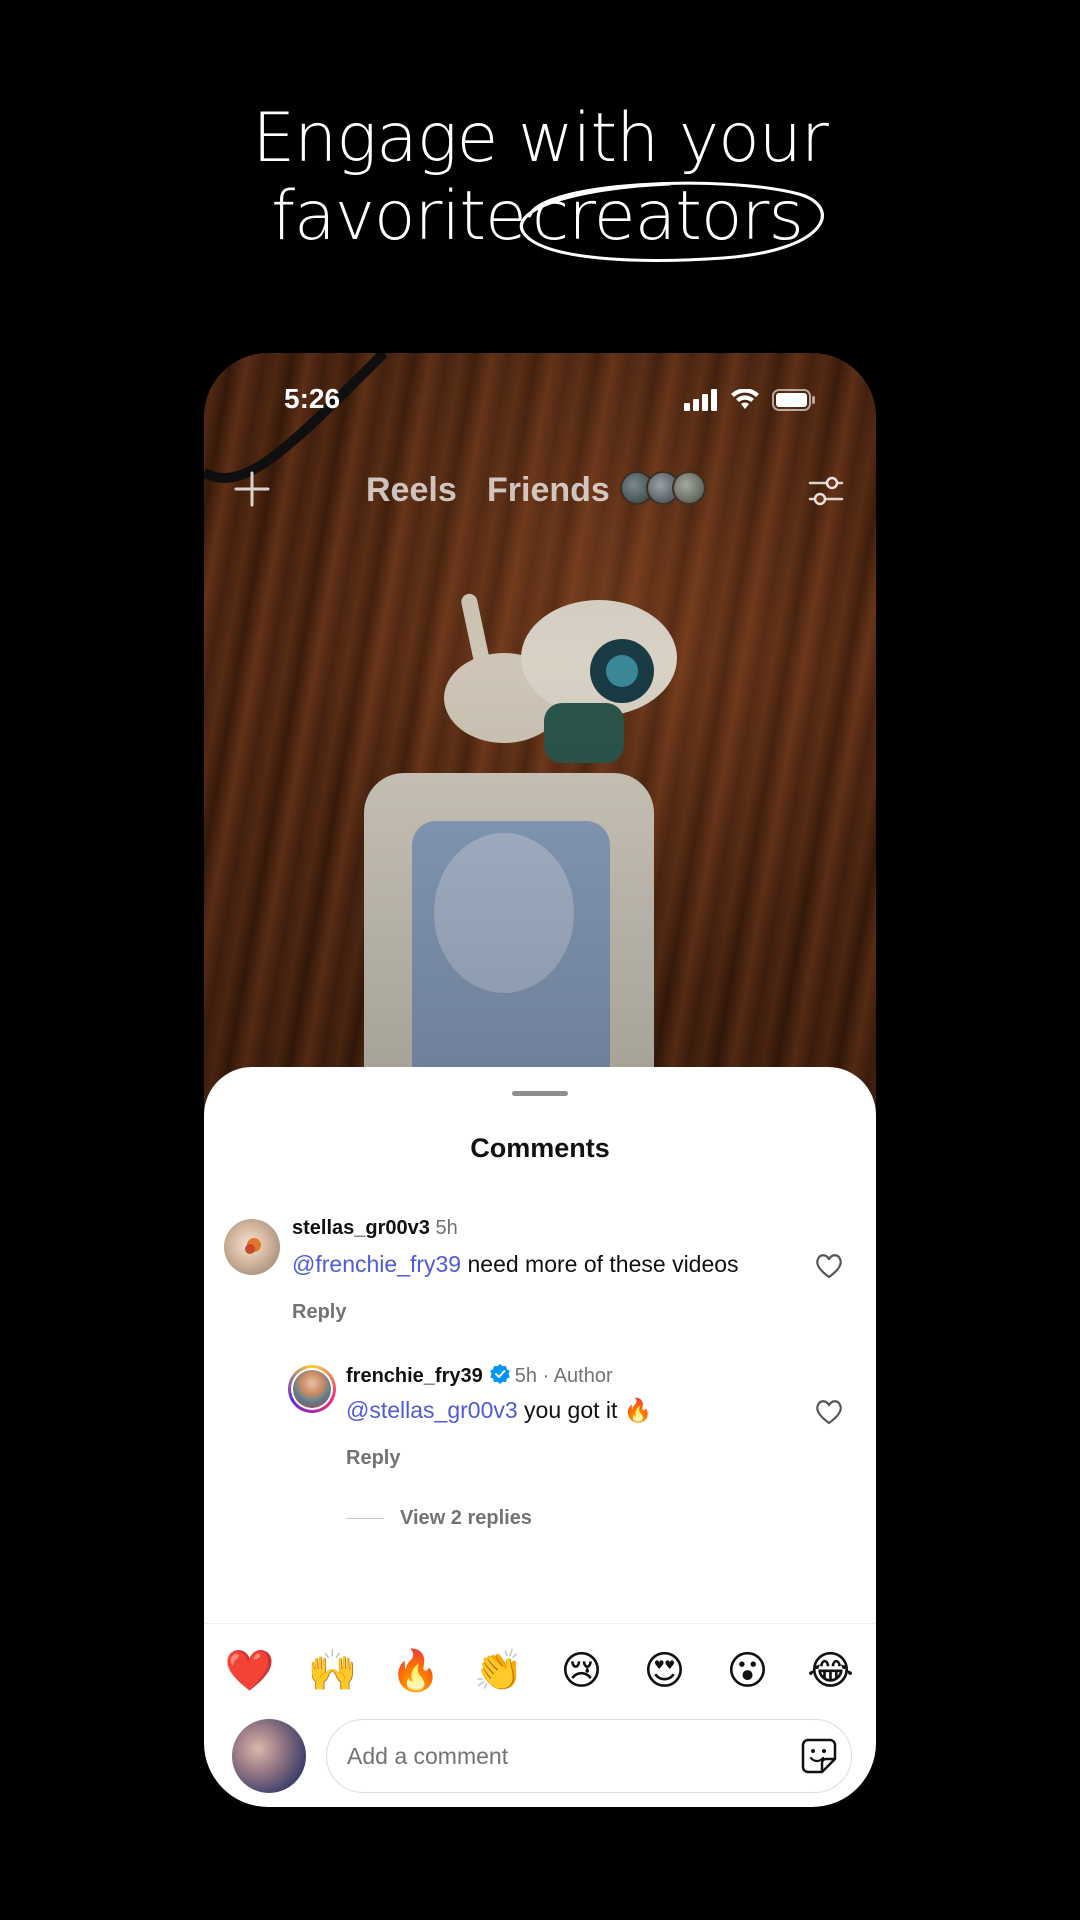 The height and width of the screenshot is (1920, 1080). Describe the element at coordinates (540, 1093) in the screenshot. I see `sheet-grabber-handle` at that location.